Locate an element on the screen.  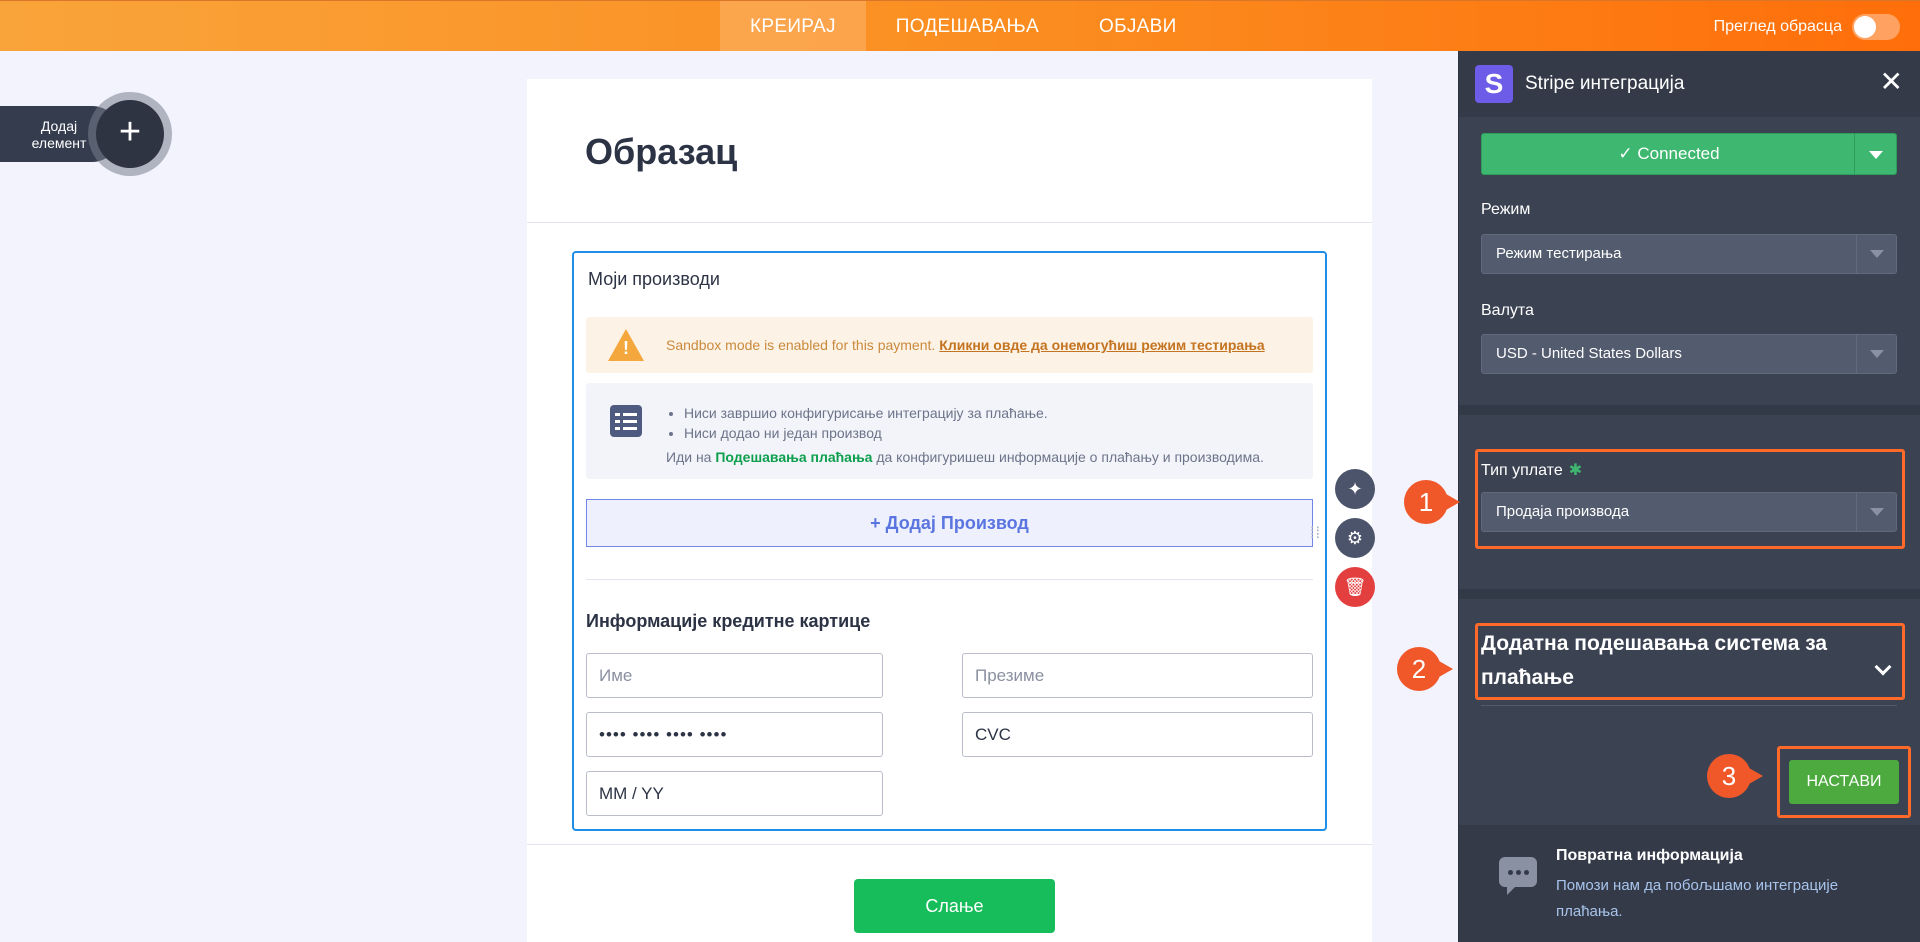
highlight-continue is located at coordinates (1844, 782).